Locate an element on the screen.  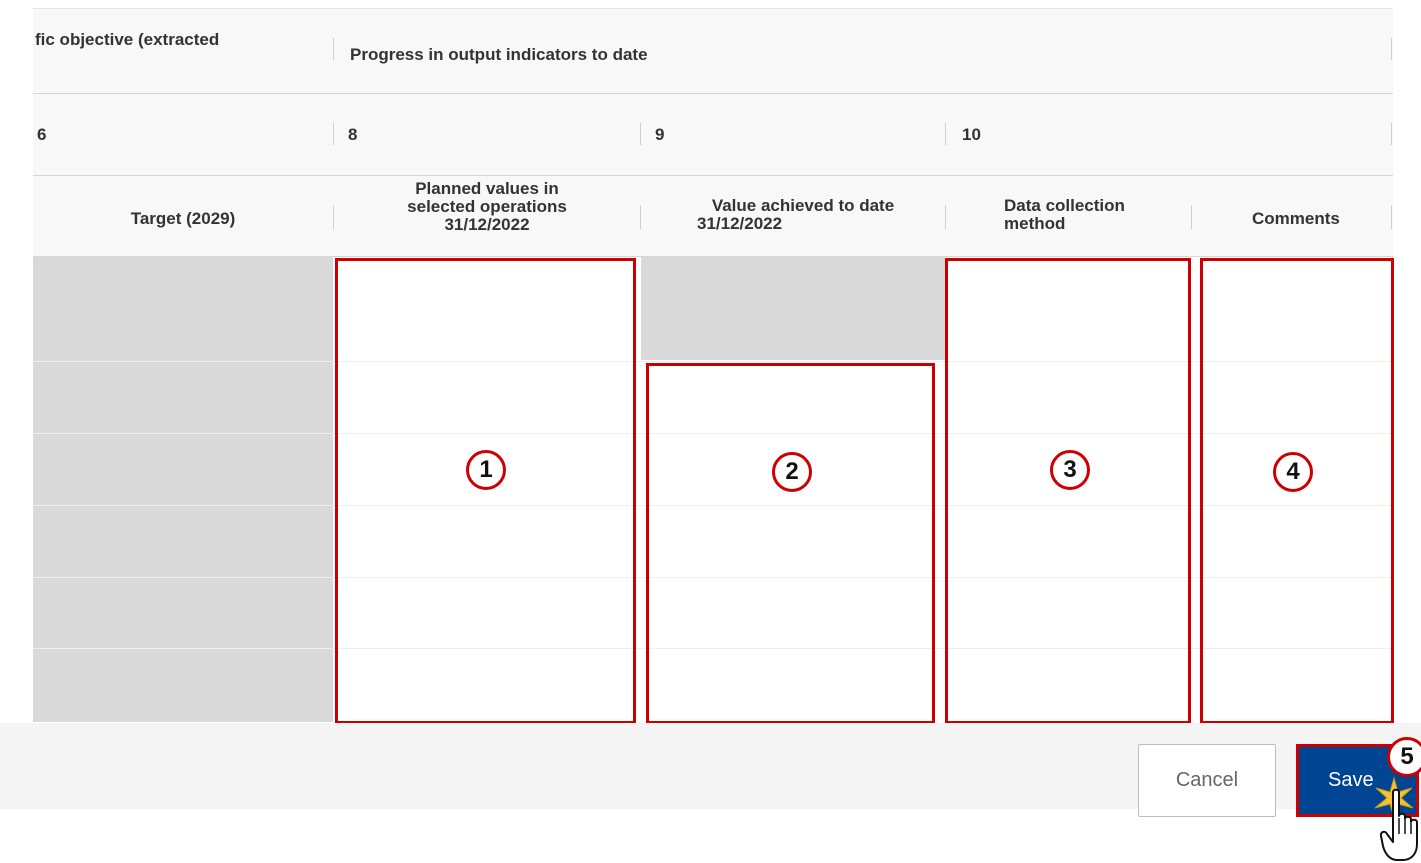
column-header-label: method is located at coordinates (1035, 223).